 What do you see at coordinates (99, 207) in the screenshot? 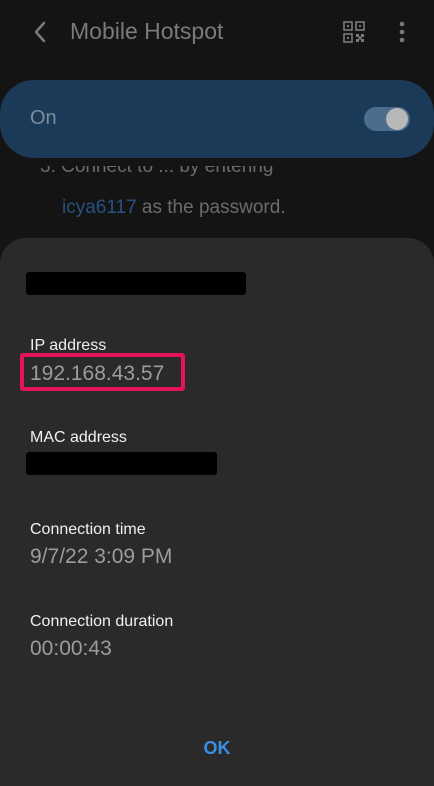
I see `hotspot-password: icya6117` at bounding box center [99, 207].